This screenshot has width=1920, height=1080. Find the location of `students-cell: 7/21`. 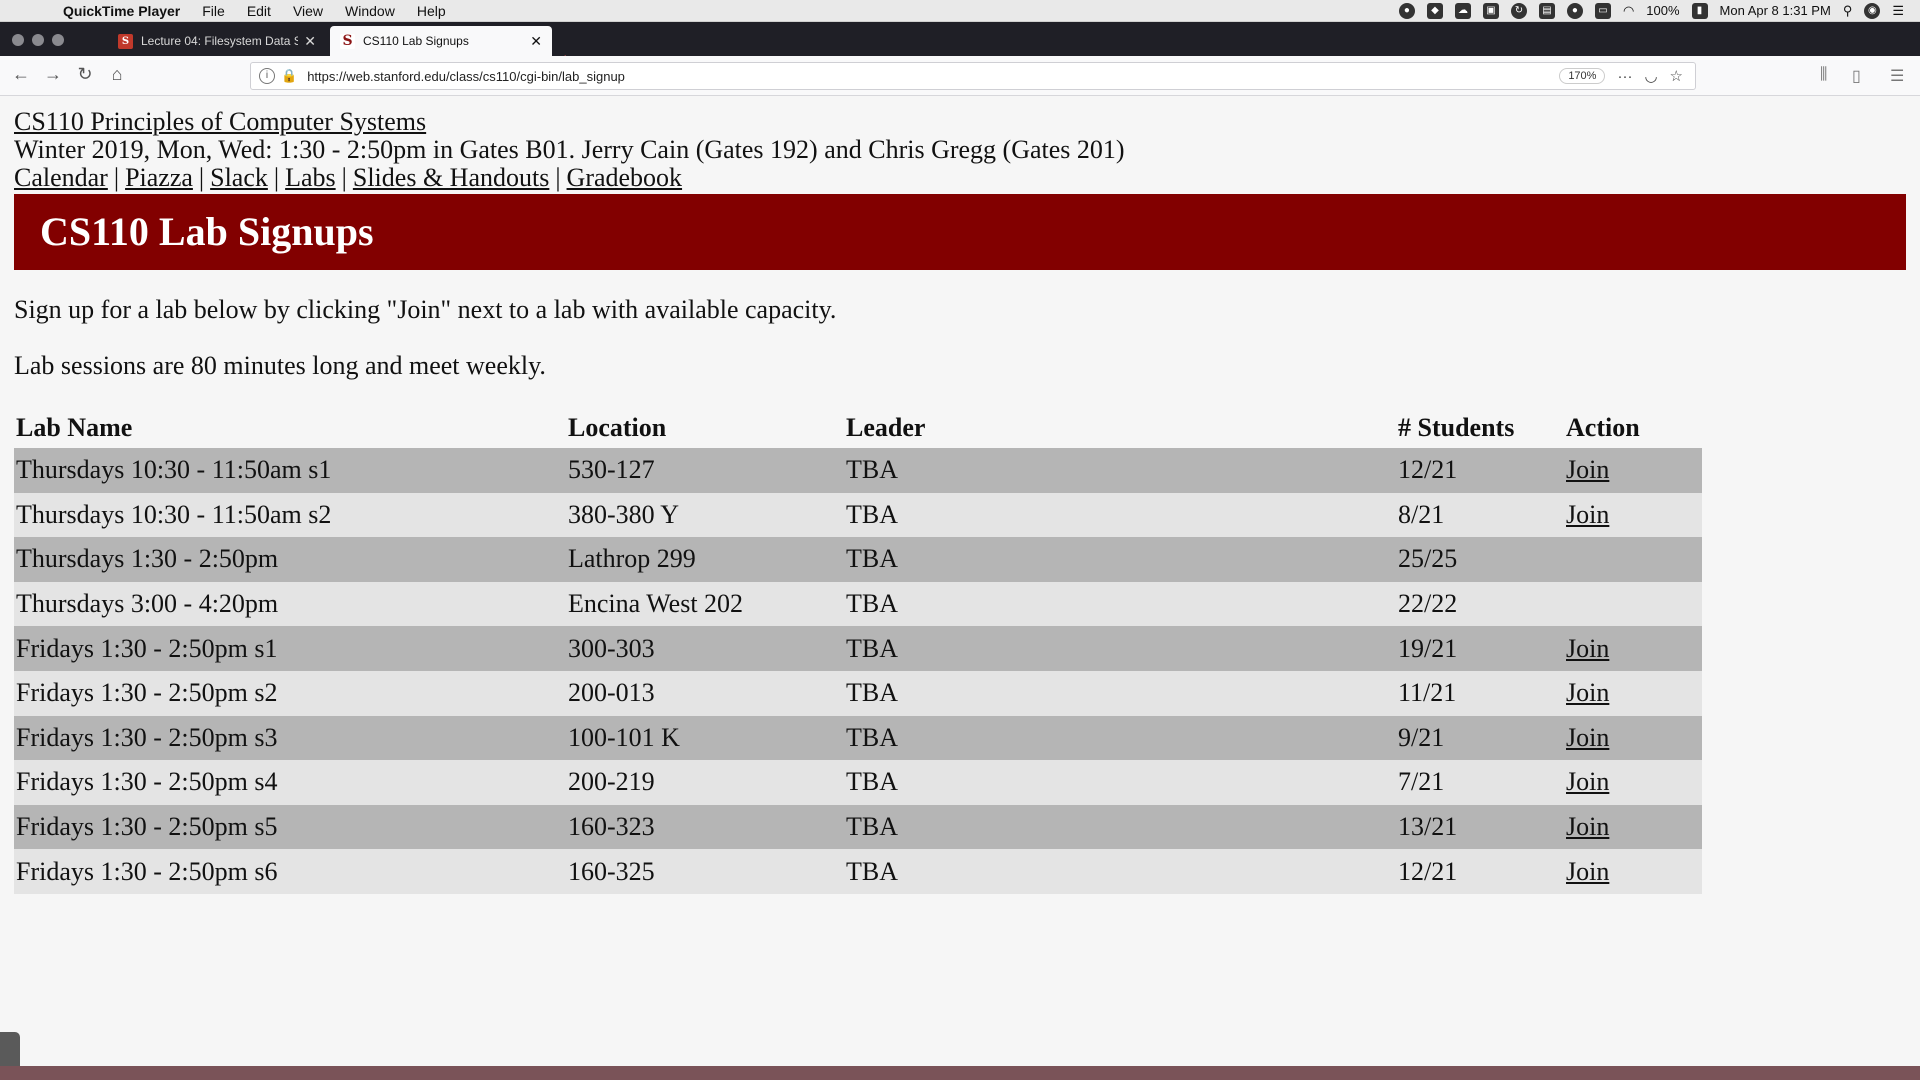

students-cell: 7/21 is located at coordinates (1421, 782).